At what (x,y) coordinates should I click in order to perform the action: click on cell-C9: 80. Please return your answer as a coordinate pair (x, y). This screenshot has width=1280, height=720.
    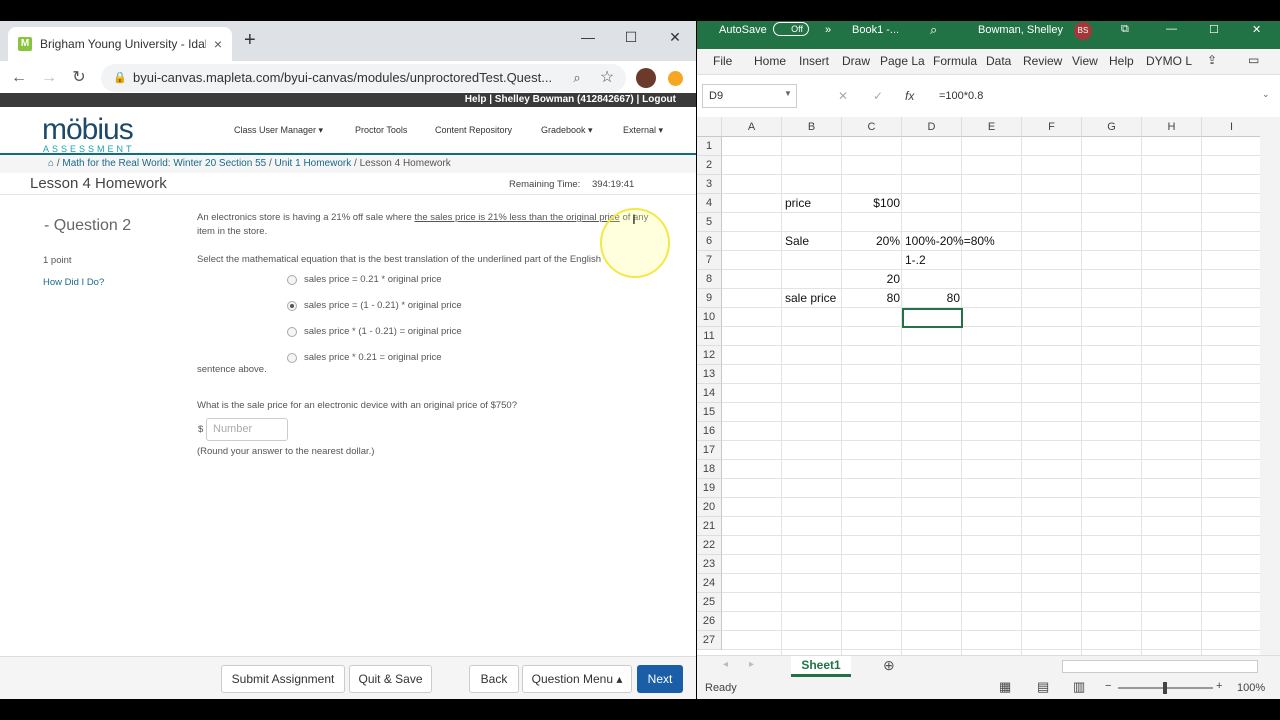
    Looking at the image, I should click on (871, 298).